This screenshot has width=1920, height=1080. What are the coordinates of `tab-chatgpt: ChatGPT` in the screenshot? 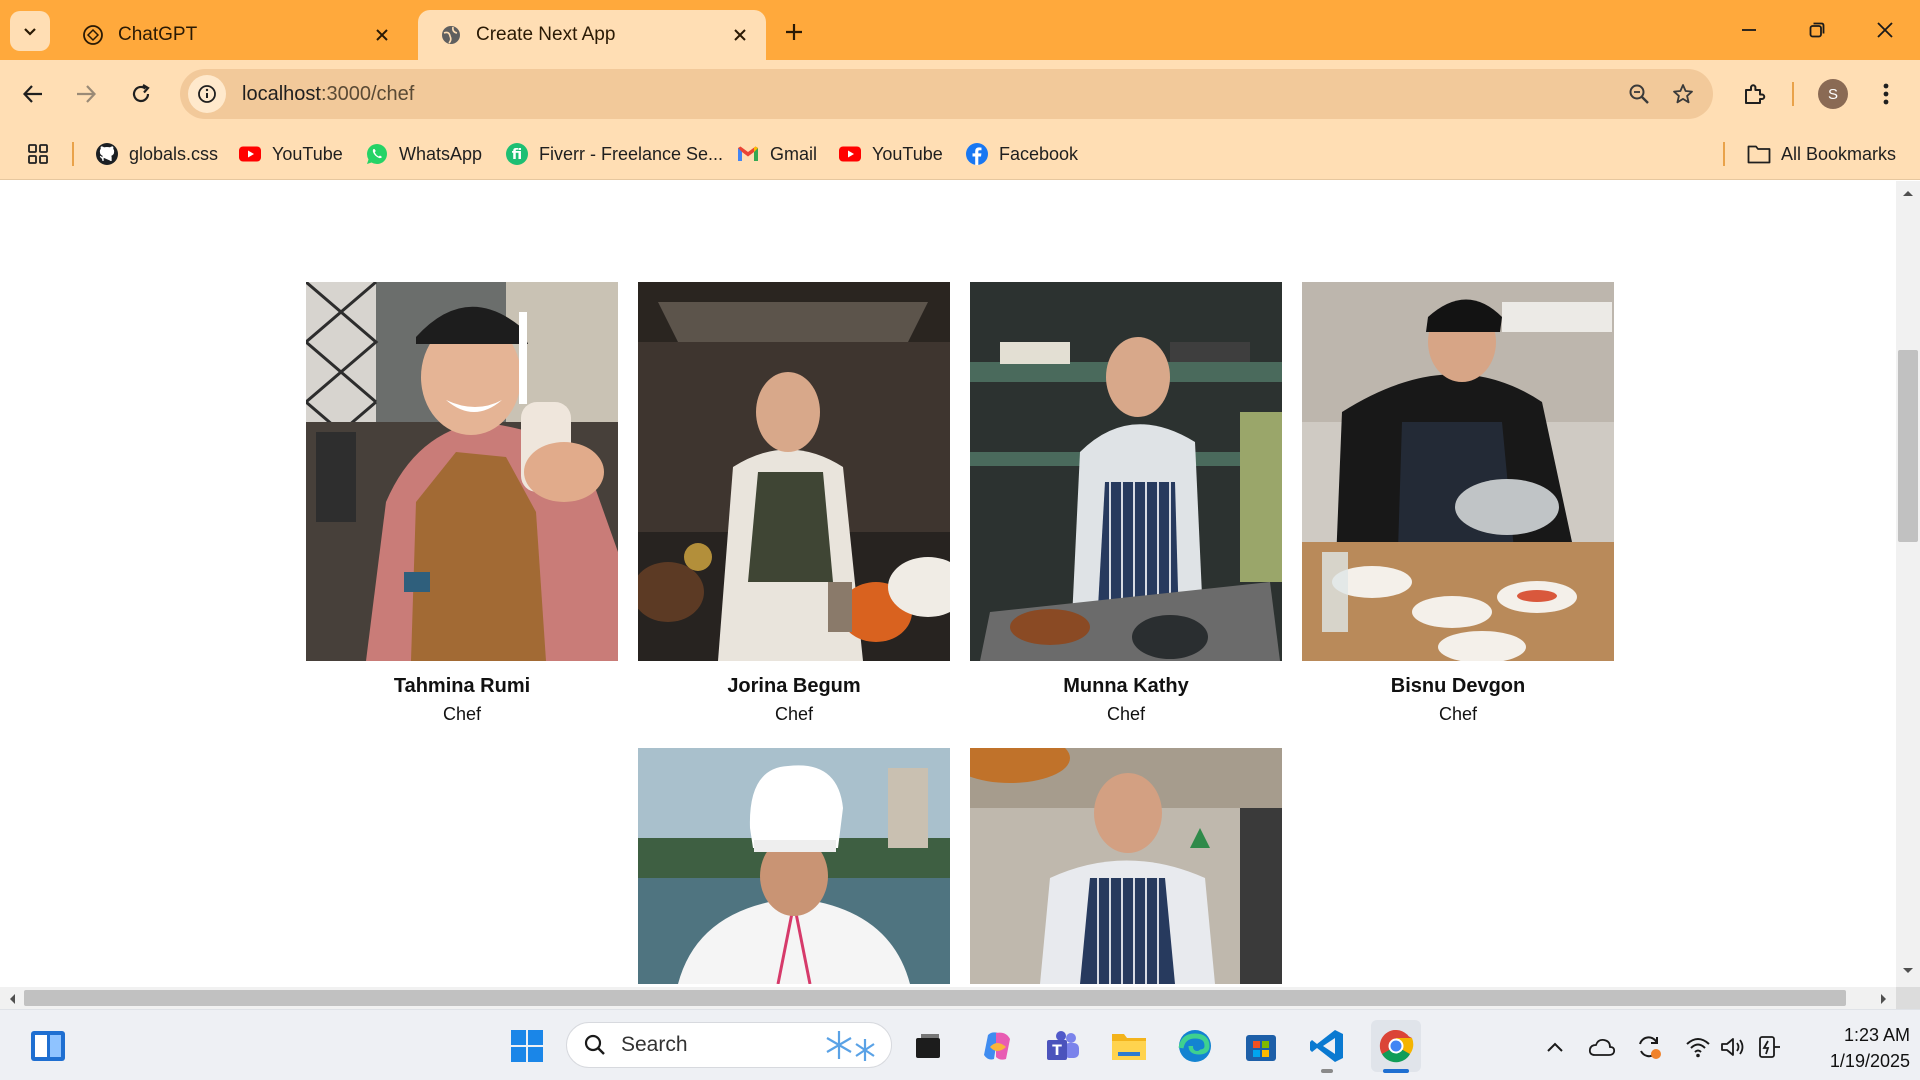 It's located at (234, 35).